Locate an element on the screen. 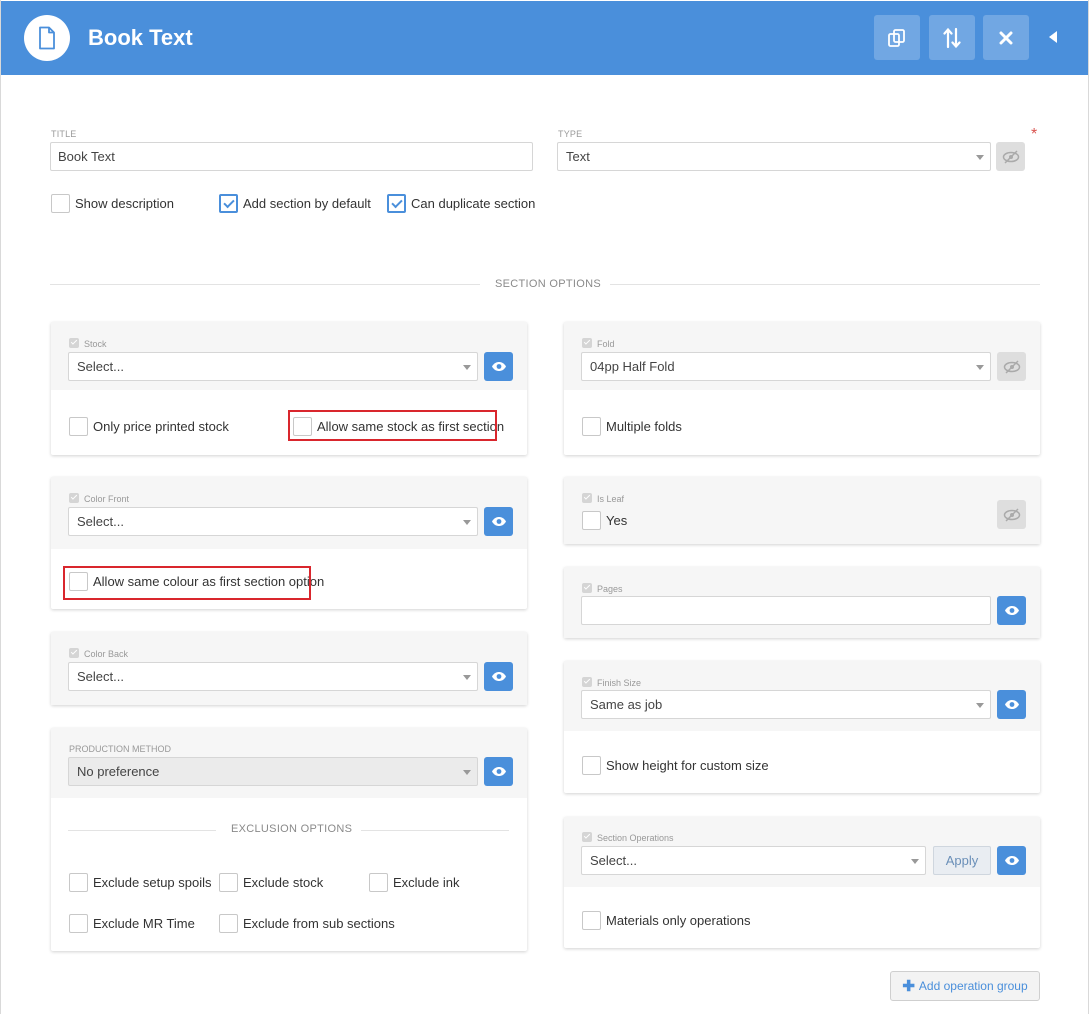  checkbox-label: Only price printed stock is located at coordinates (161, 426).